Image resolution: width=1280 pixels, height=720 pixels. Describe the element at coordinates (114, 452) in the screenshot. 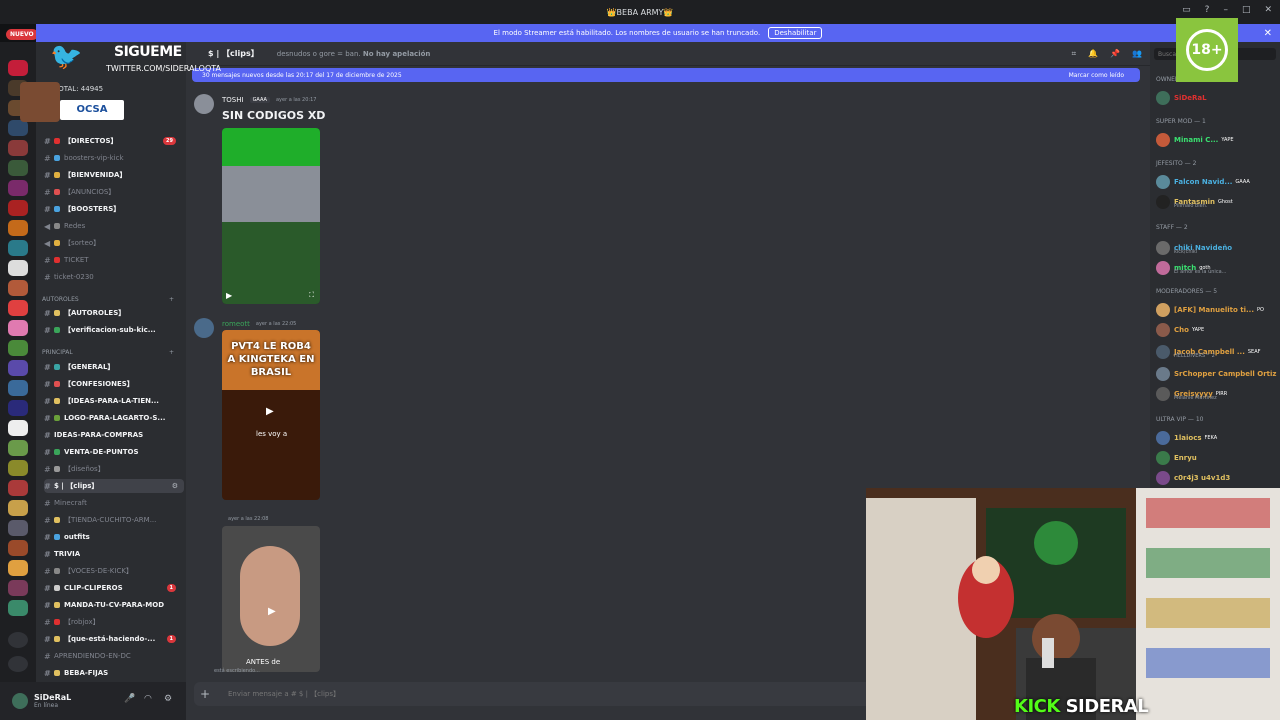

I see `channel-item: # VENTA-DE-PUNTOS` at that location.